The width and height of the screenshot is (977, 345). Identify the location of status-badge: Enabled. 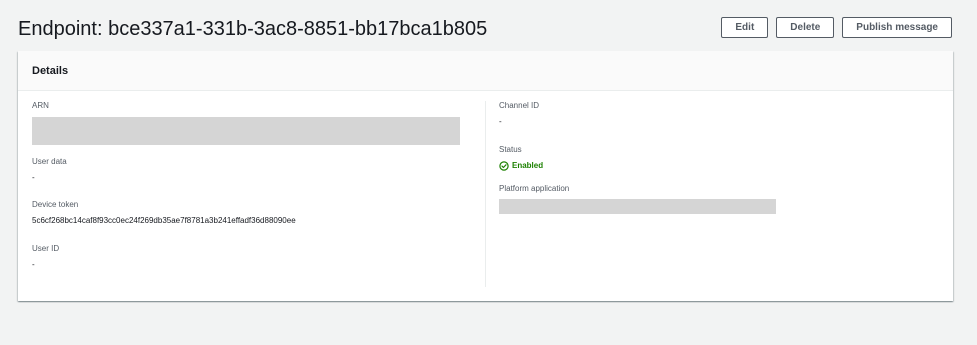
(714, 166).